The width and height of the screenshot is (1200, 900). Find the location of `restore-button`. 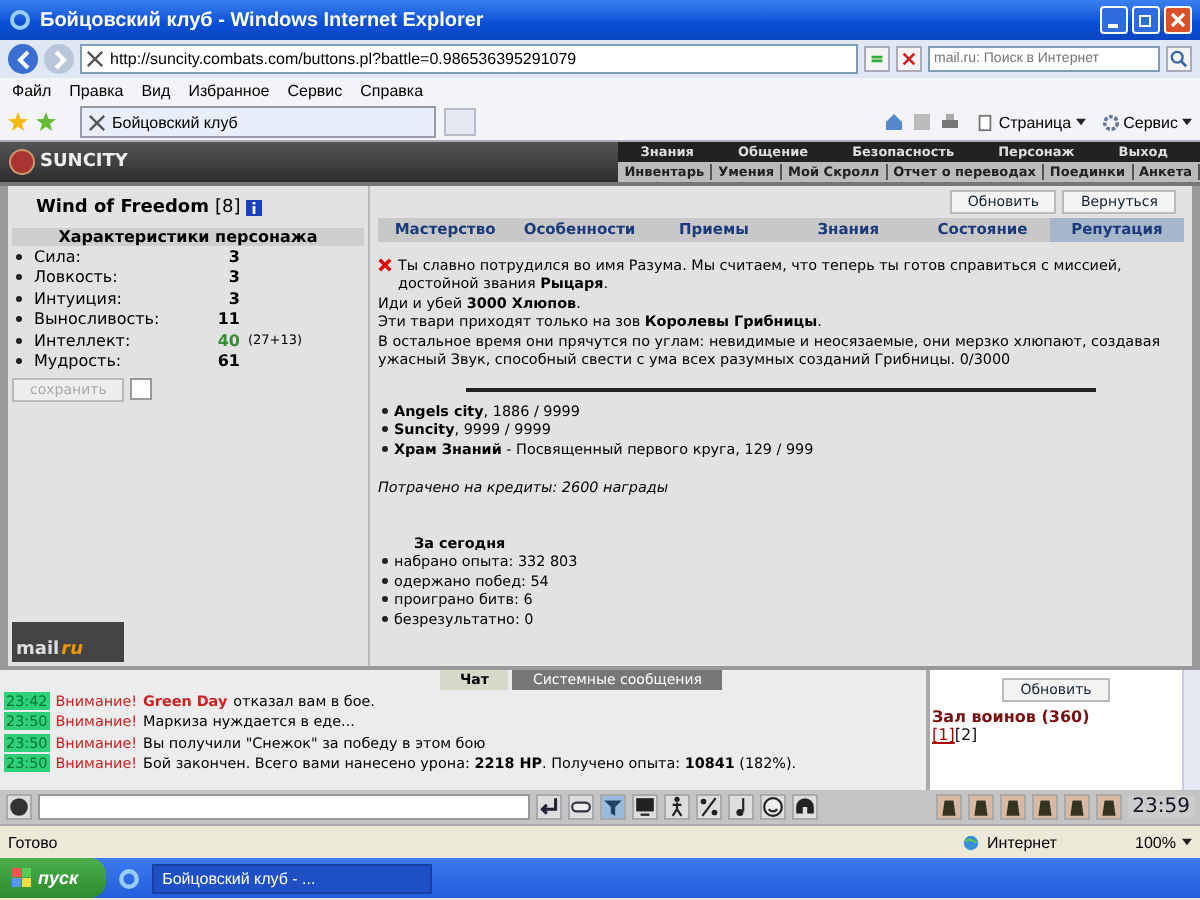

restore-button is located at coordinates (1146, 20).